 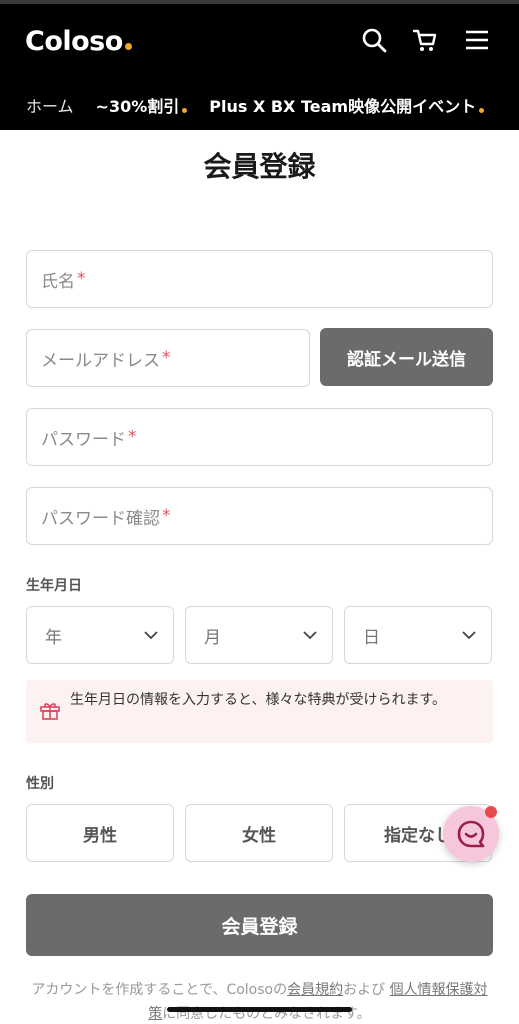 I want to click on home-indicator, so click(x=259, y=1009).